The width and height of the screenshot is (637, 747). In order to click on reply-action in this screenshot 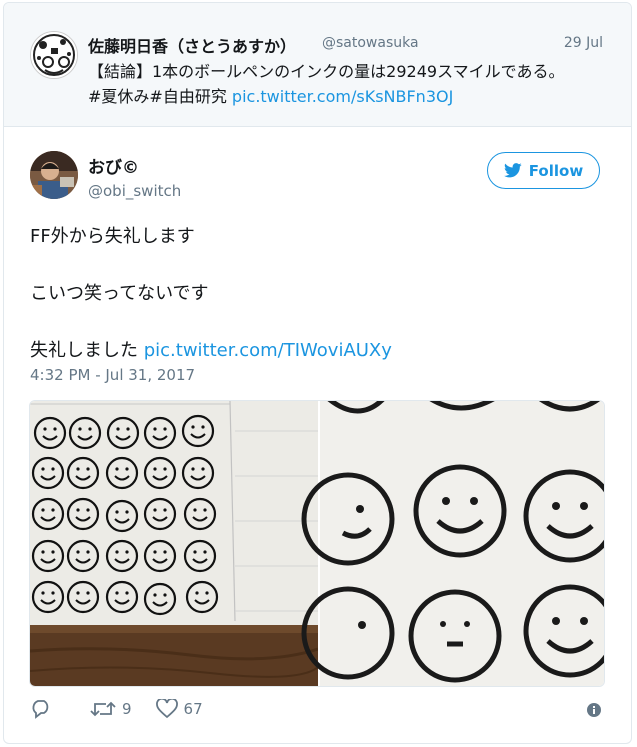, I will do `click(41, 709)`.